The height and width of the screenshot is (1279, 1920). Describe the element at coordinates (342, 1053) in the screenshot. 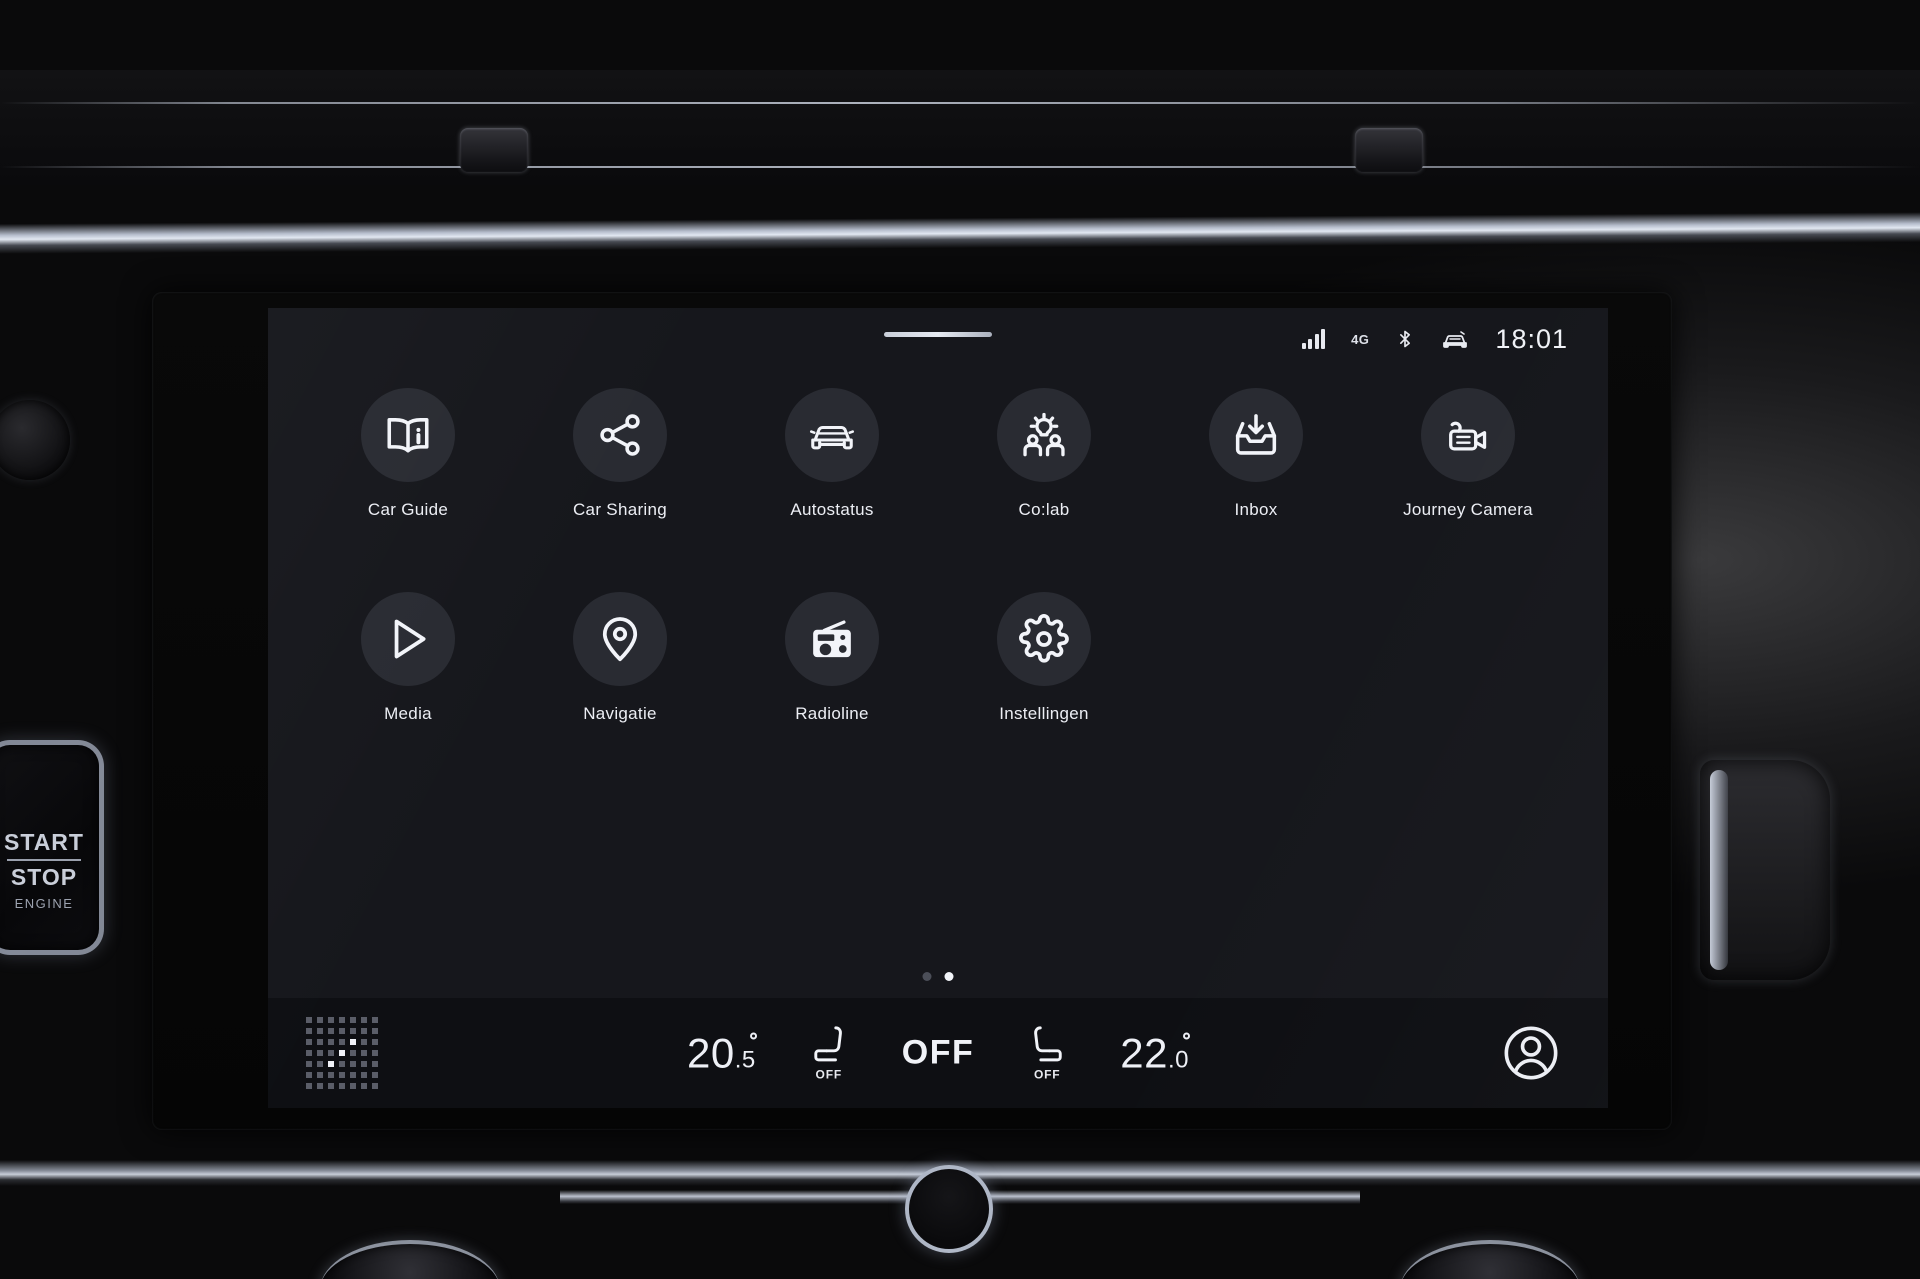

I see `dot-grid-launcher-icon` at that location.